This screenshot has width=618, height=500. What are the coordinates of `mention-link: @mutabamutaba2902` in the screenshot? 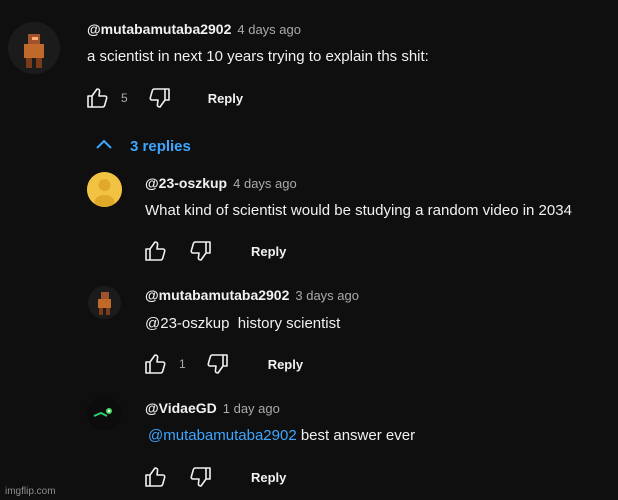 It's located at (222, 435).